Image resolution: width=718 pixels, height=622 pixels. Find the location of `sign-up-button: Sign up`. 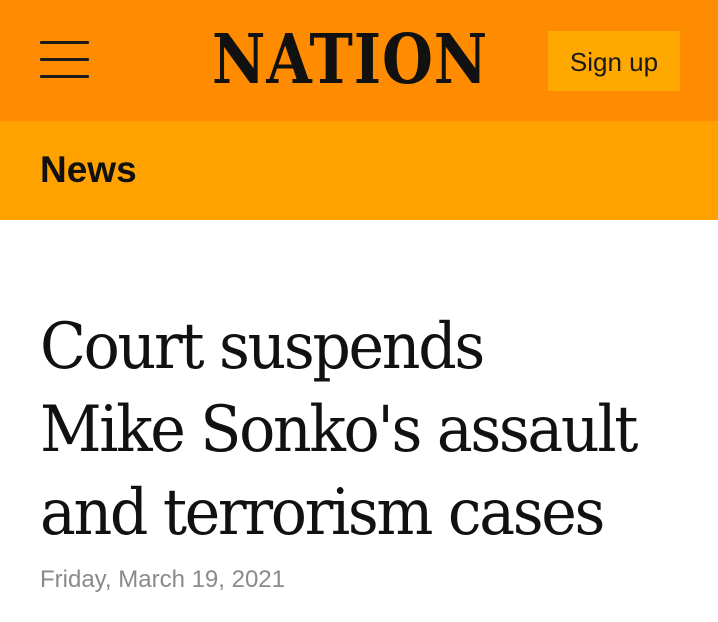

sign-up-button: Sign up is located at coordinates (614, 61).